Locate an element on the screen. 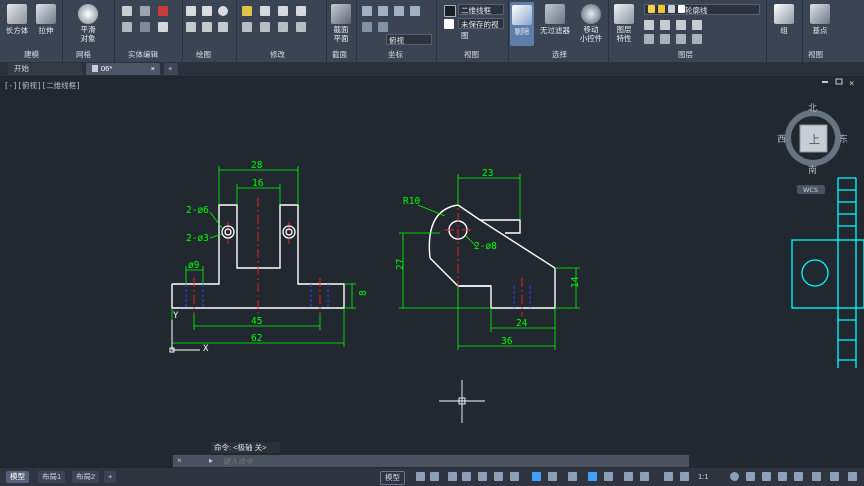 This screenshot has width=864, height=486. line-icon is located at coordinates (191, 11).